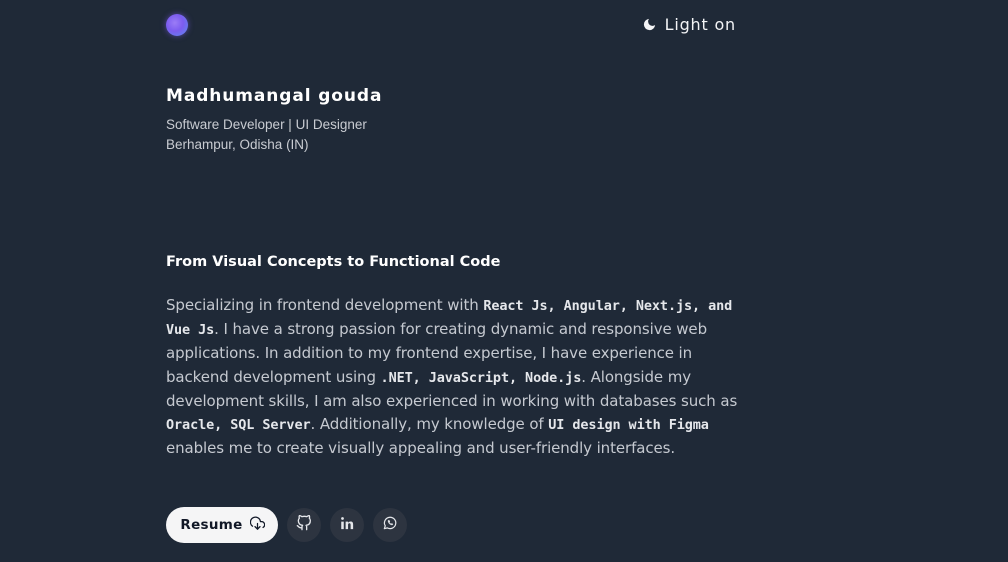  Describe the element at coordinates (700, 24) in the screenshot. I see `theme-toggle-label: Light on` at that location.